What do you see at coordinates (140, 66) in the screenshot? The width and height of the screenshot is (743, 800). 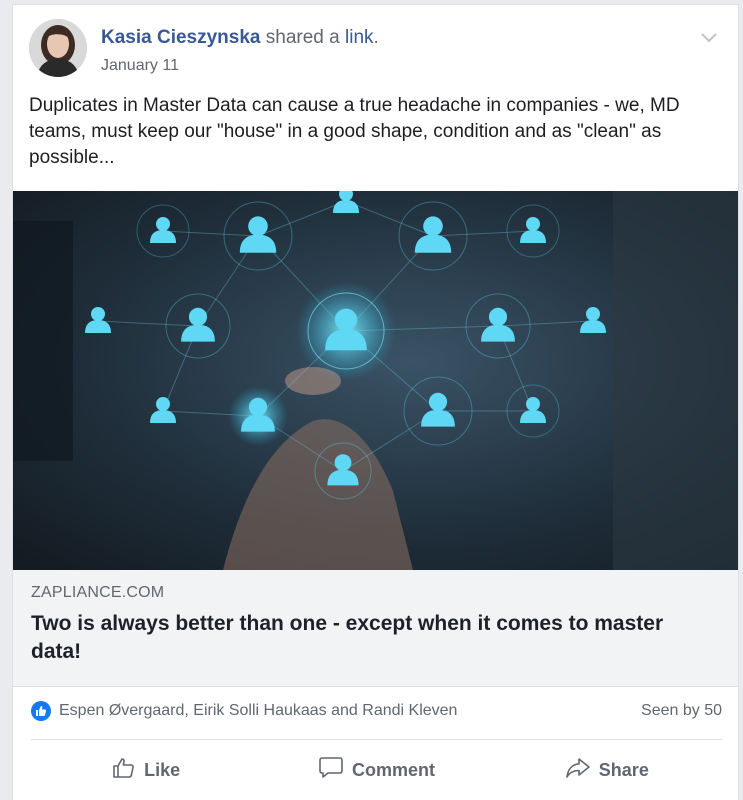 I see `post-date: January 11` at bounding box center [140, 66].